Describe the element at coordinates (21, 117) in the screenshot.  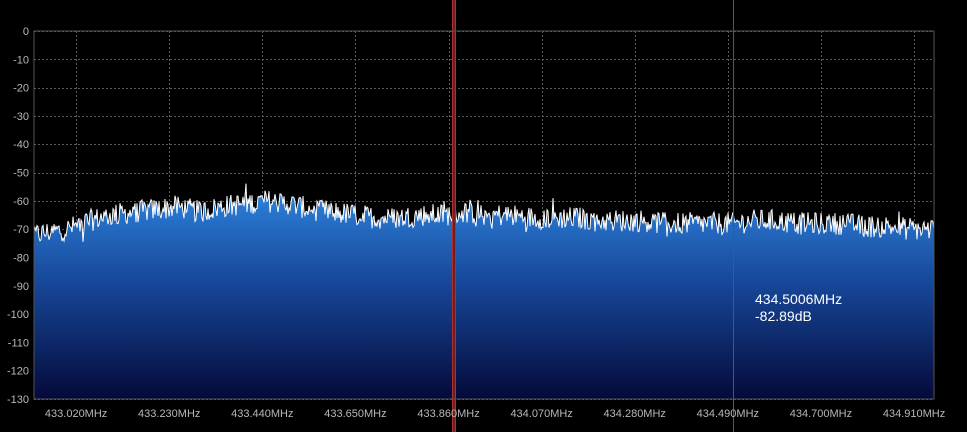
I see `y-axis-tick-label: -30` at that location.